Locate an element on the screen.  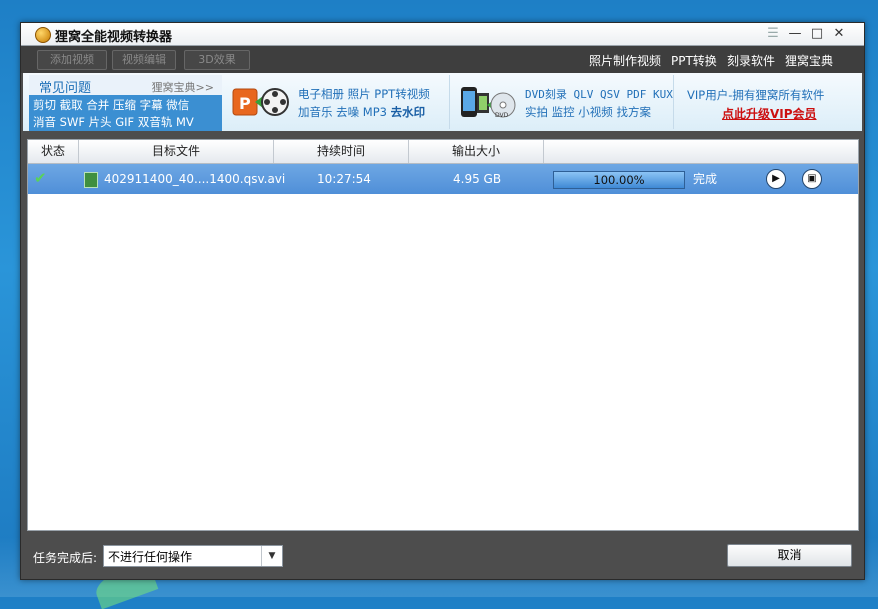
table-header: 状态 目标文件 持续时间 输出大小 is located at coordinates (443, 152).